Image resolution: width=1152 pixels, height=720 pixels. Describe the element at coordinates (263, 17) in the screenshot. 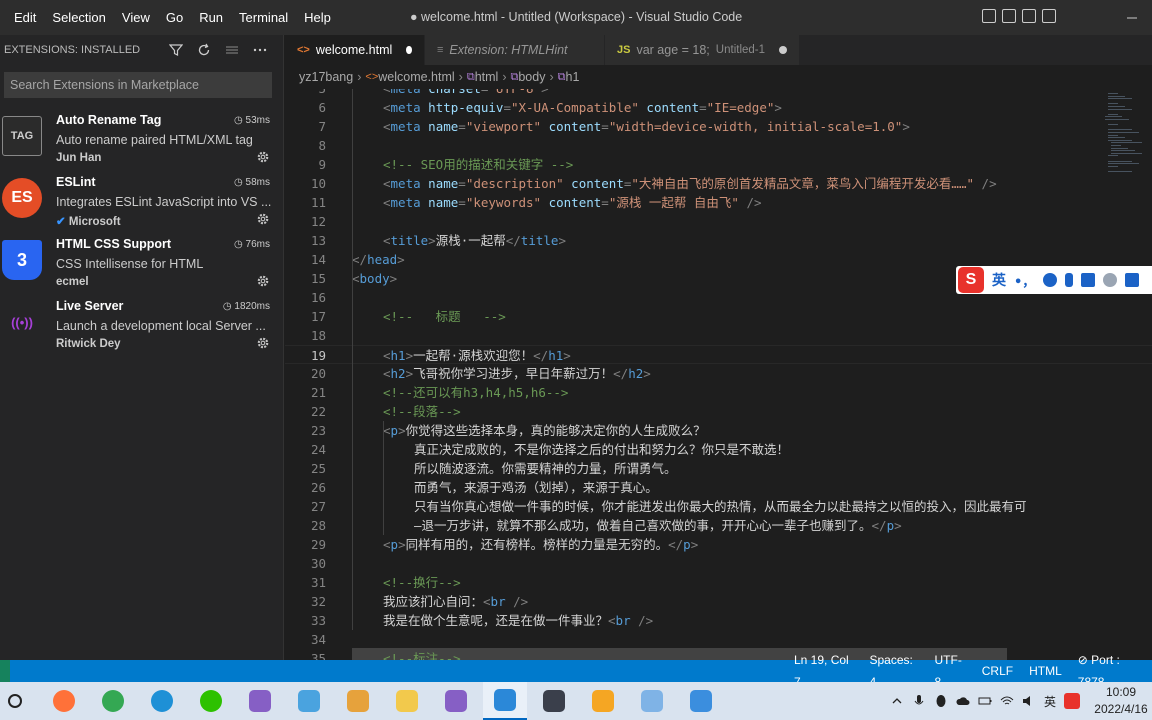

I see `menu-terminal: Terminal` at that location.